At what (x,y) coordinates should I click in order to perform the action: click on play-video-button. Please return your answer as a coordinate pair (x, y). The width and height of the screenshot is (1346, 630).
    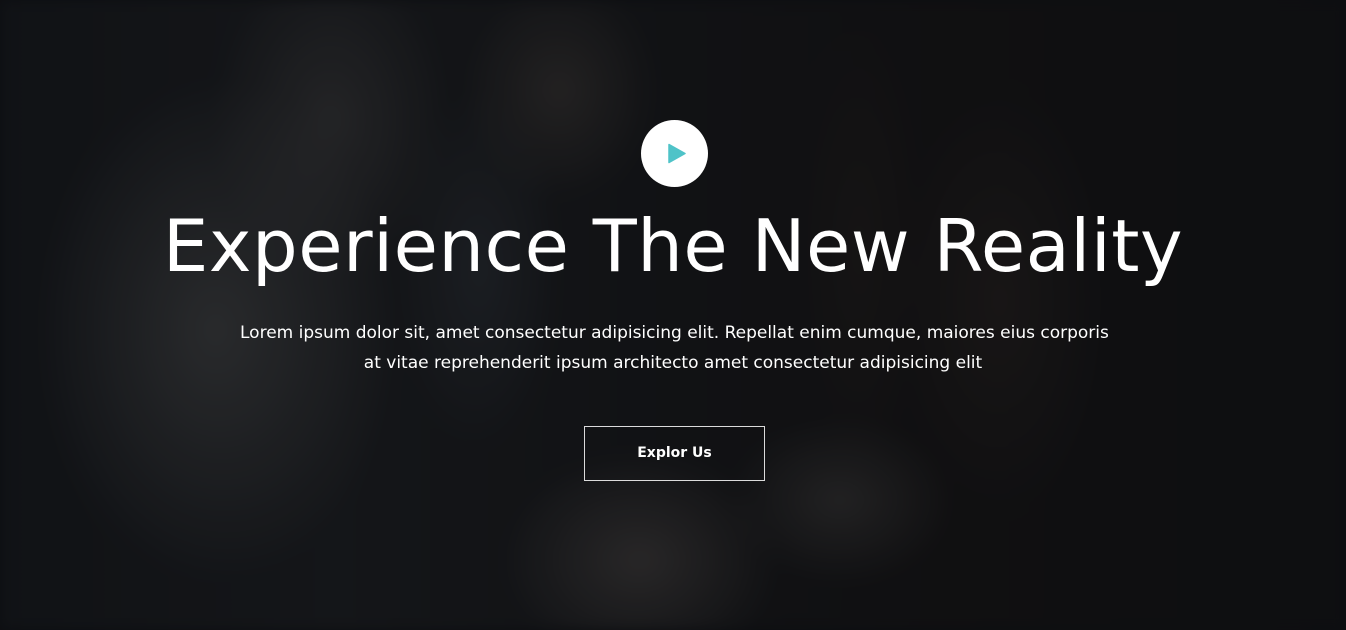
    Looking at the image, I should click on (674, 153).